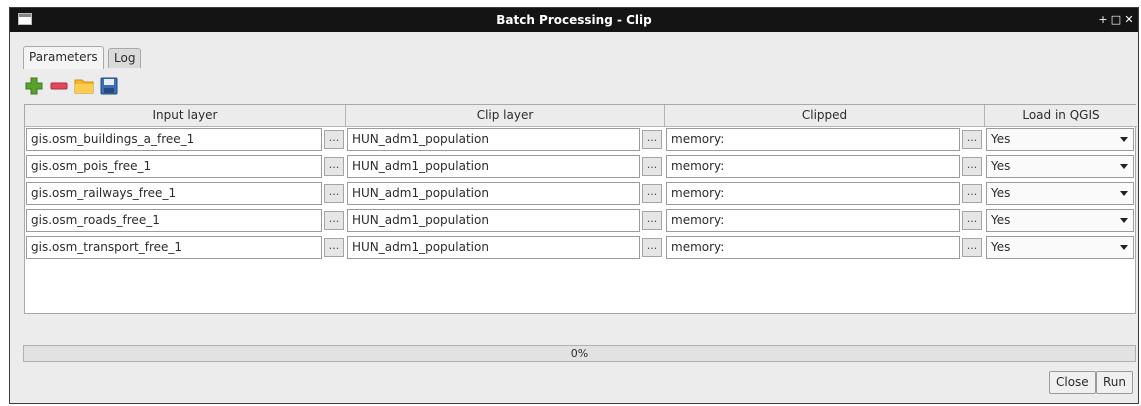 The width and height of the screenshot is (1141, 406). Describe the element at coordinates (174, 166) in the screenshot. I see `input-layer-field: gis.osm_pois_free_1` at that location.